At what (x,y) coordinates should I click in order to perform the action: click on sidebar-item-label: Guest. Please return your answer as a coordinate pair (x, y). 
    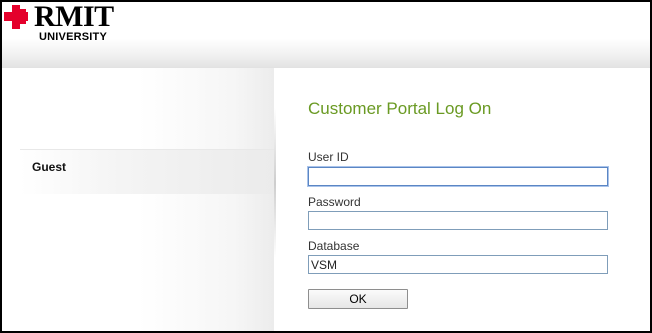
    Looking at the image, I should click on (49, 167).